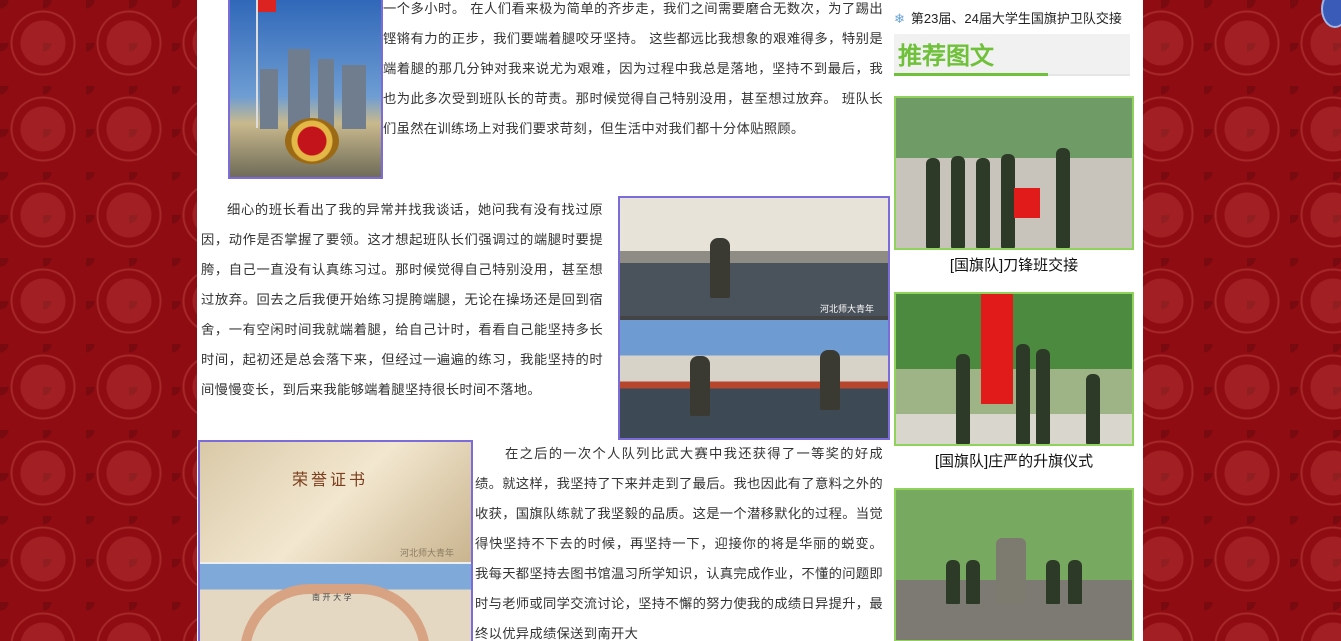 This screenshot has height=641, width=1341. Describe the element at coordinates (1014, 460) in the screenshot. I see `recommend-card-caption: [国旗队]庄严的升旗仪式` at that location.